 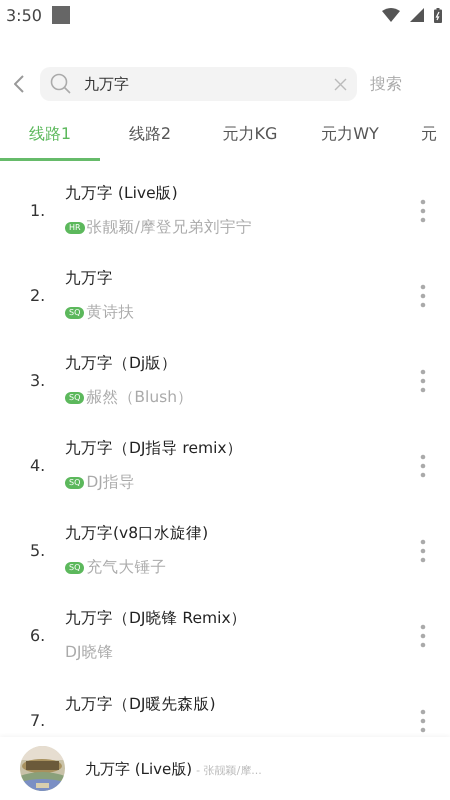 What do you see at coordinates (150, 140) in the screenshot?
I see `tab: 线路2` at bounding box center [150, 140].